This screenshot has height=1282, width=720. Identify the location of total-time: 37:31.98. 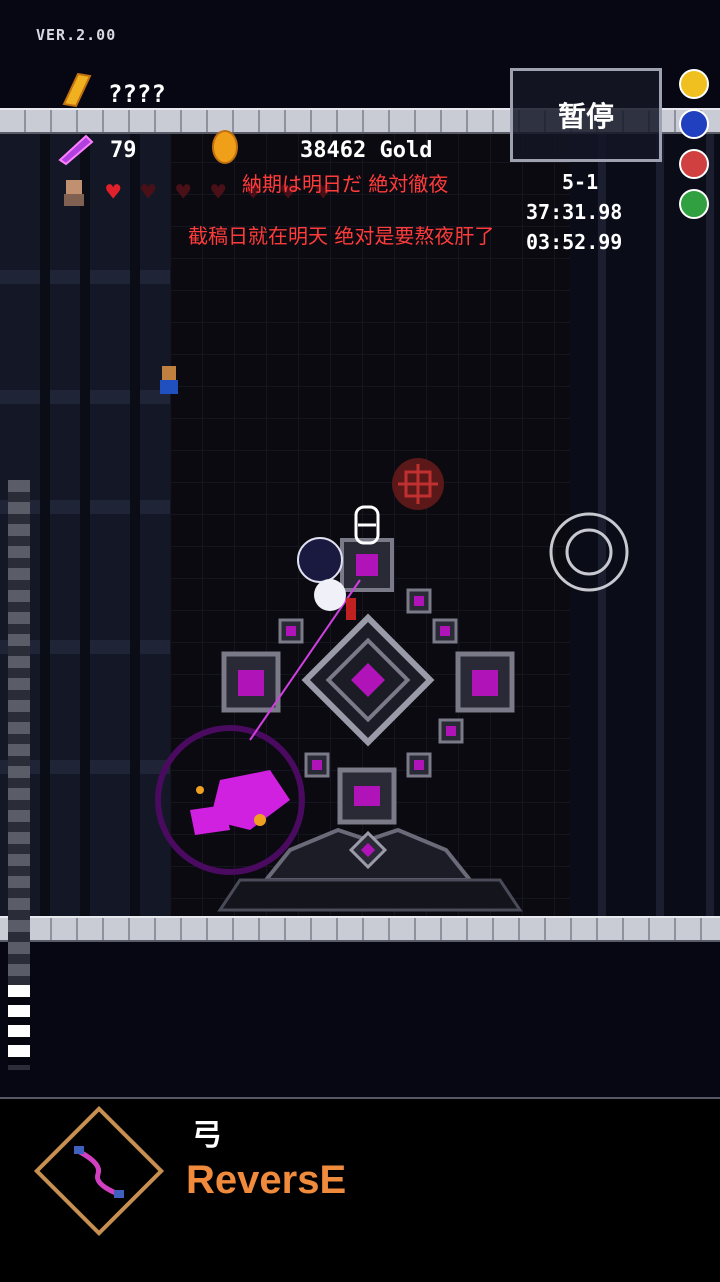
(574, 212).